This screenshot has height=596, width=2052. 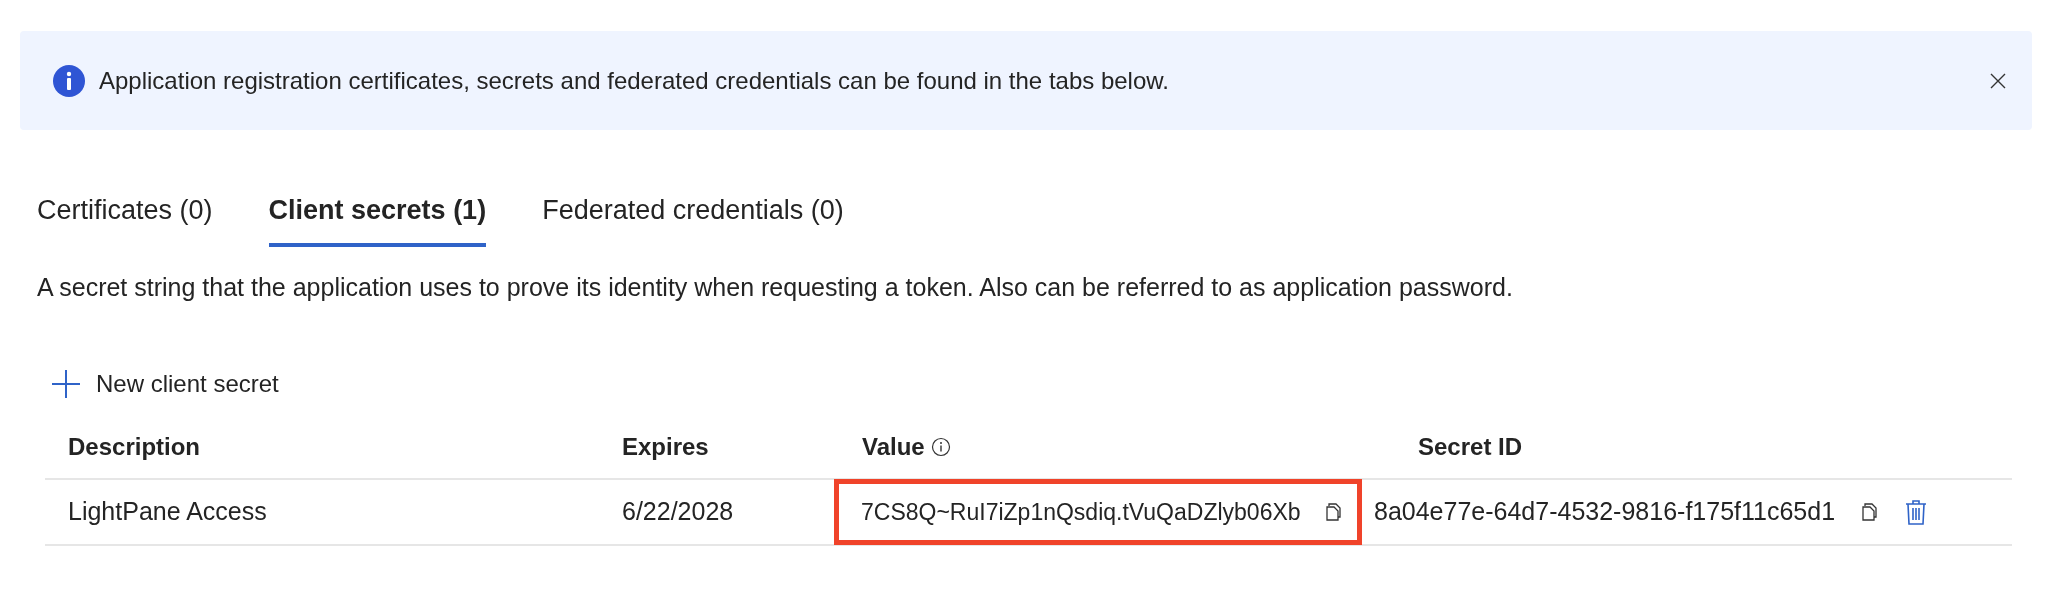 I want to click on column-header: Value, so click(x=906, y=447).